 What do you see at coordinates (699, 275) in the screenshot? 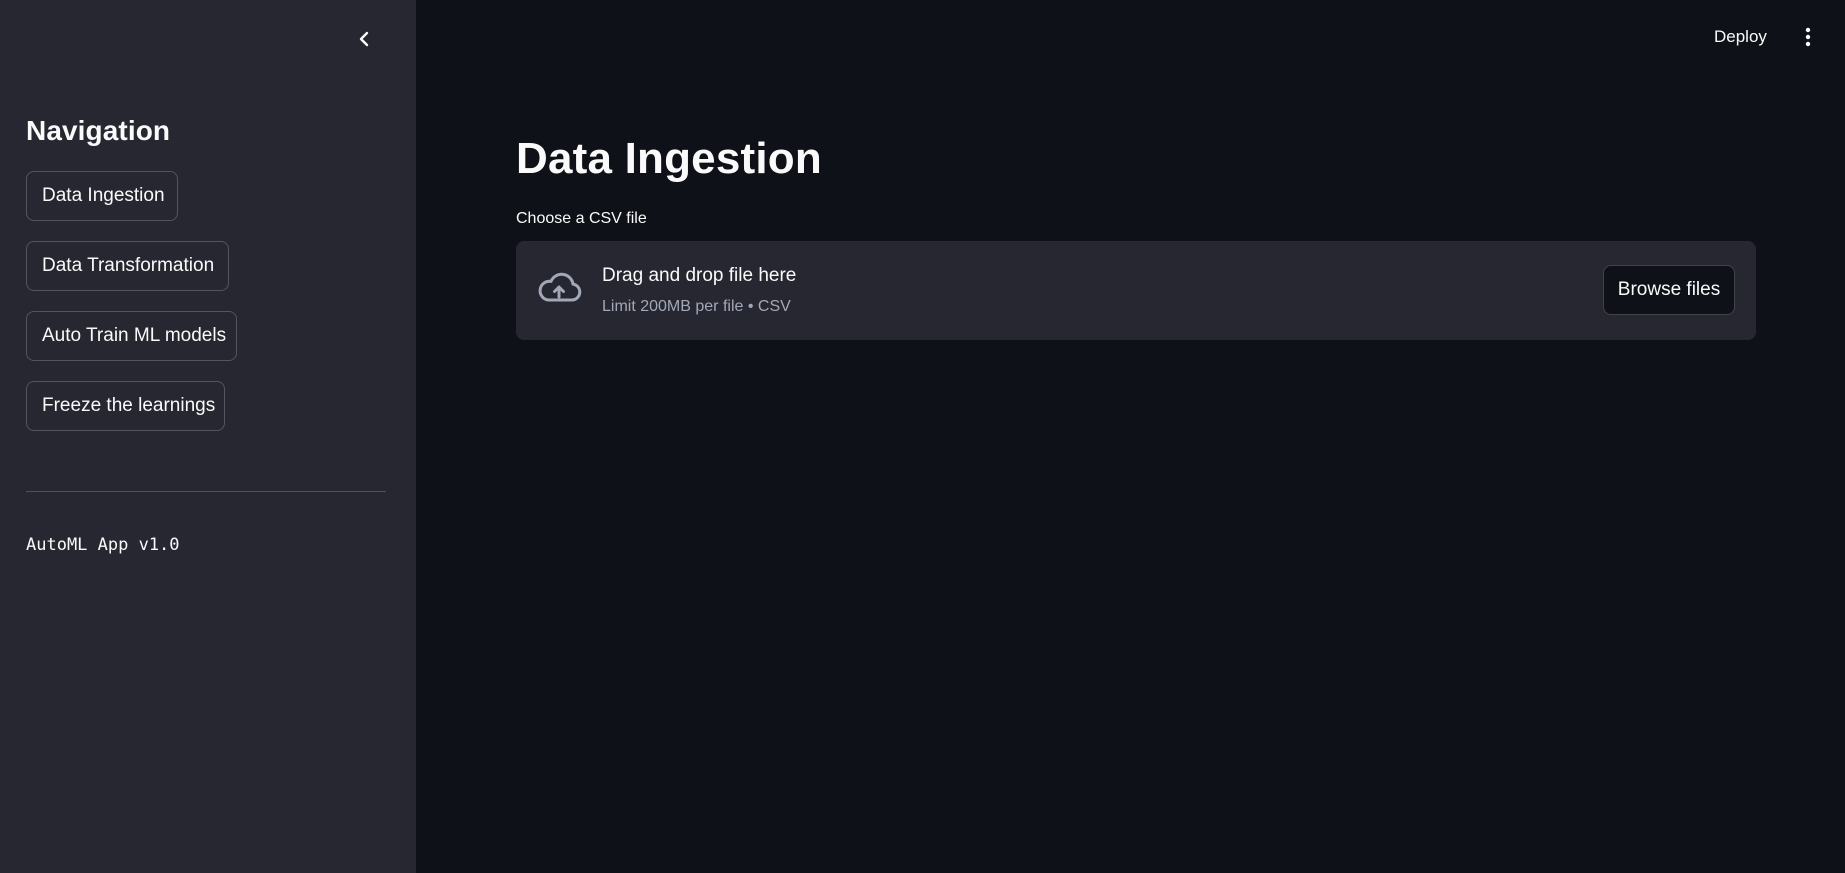
I see `drop-instruction-text: Drag and drop file here` at bounding box center [699, 275].